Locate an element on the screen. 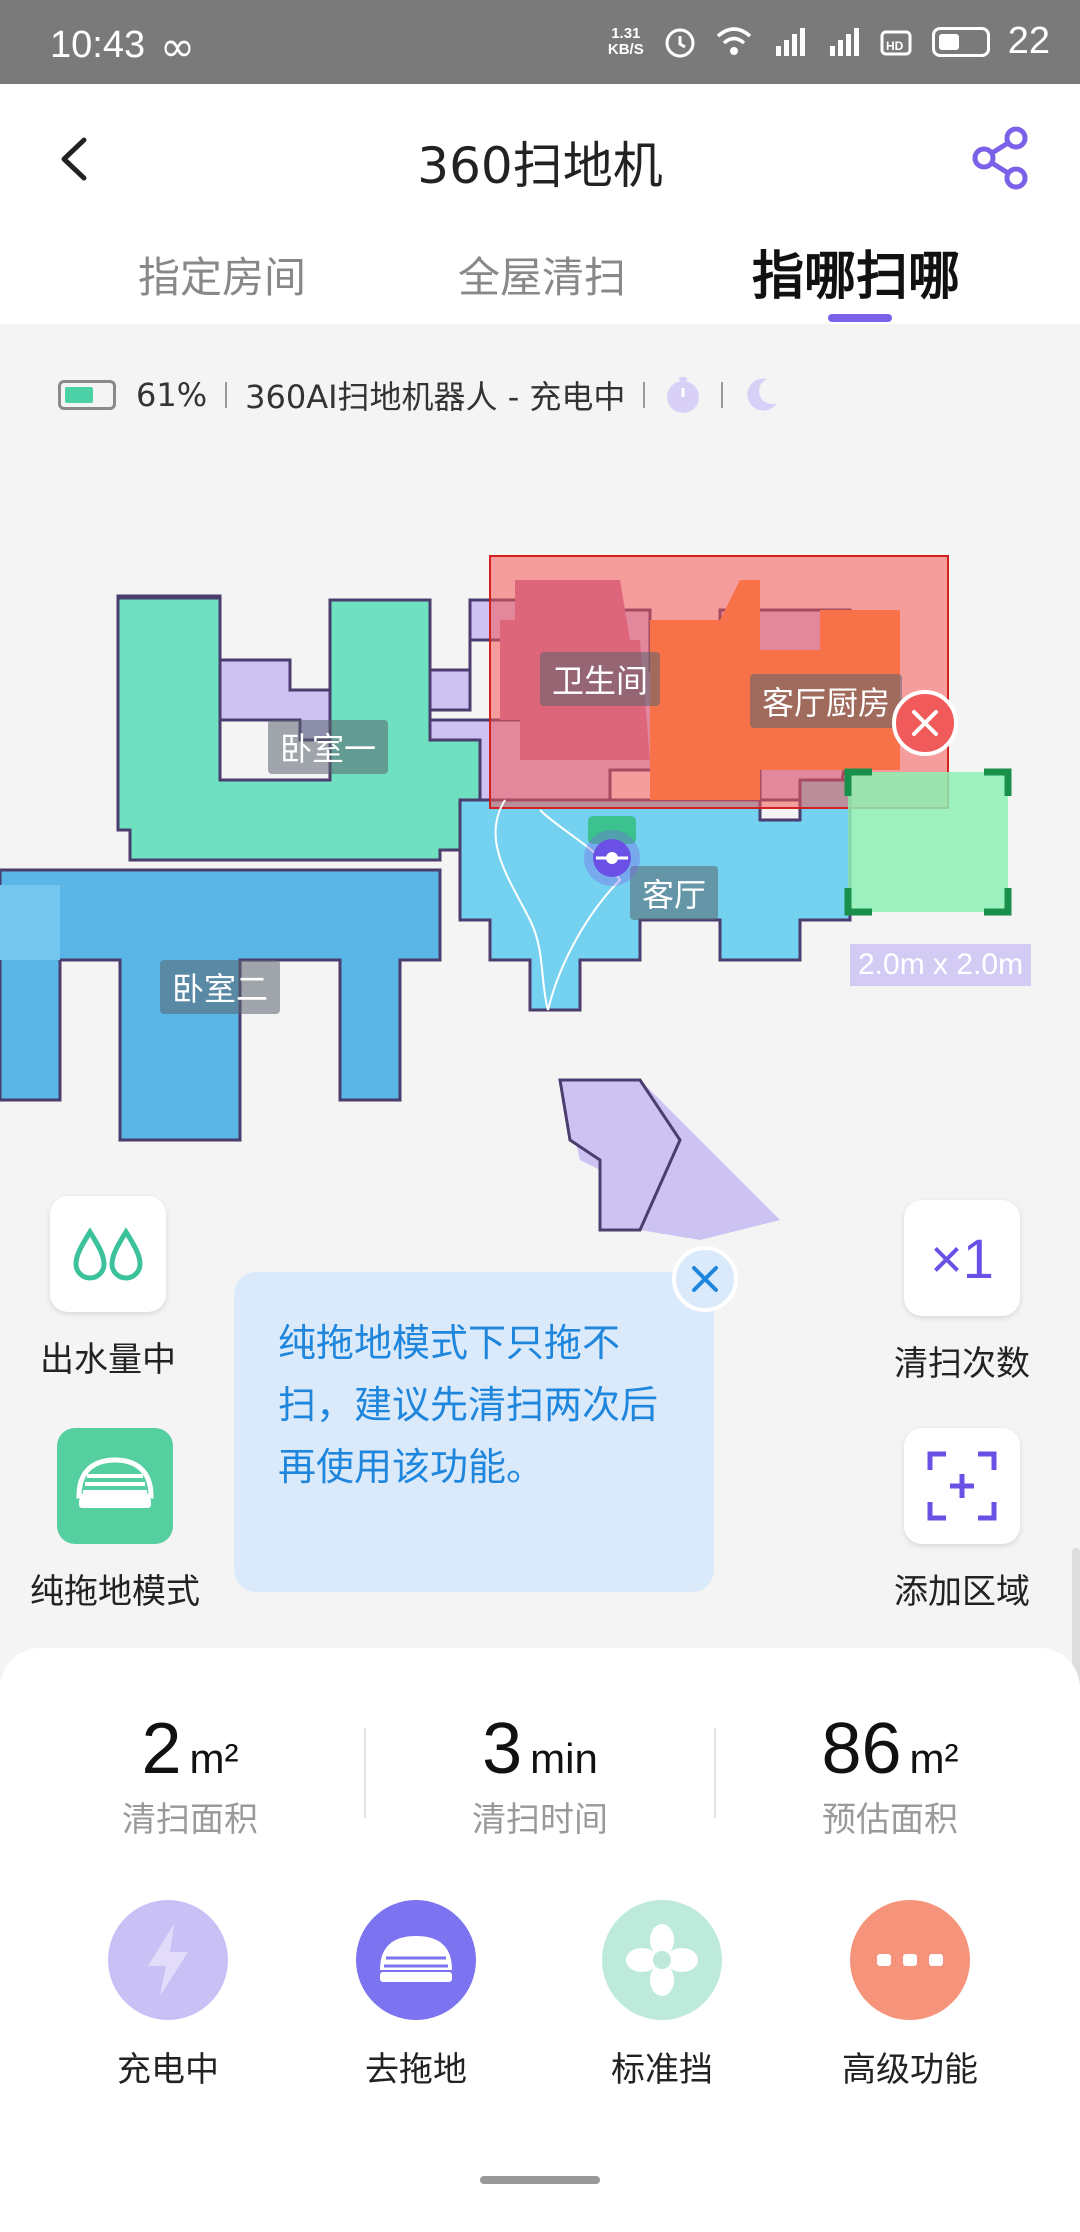 The height and width of the screenshot is (2232, 1080). stat-value: 2 is located at coordinates (161, 1749).